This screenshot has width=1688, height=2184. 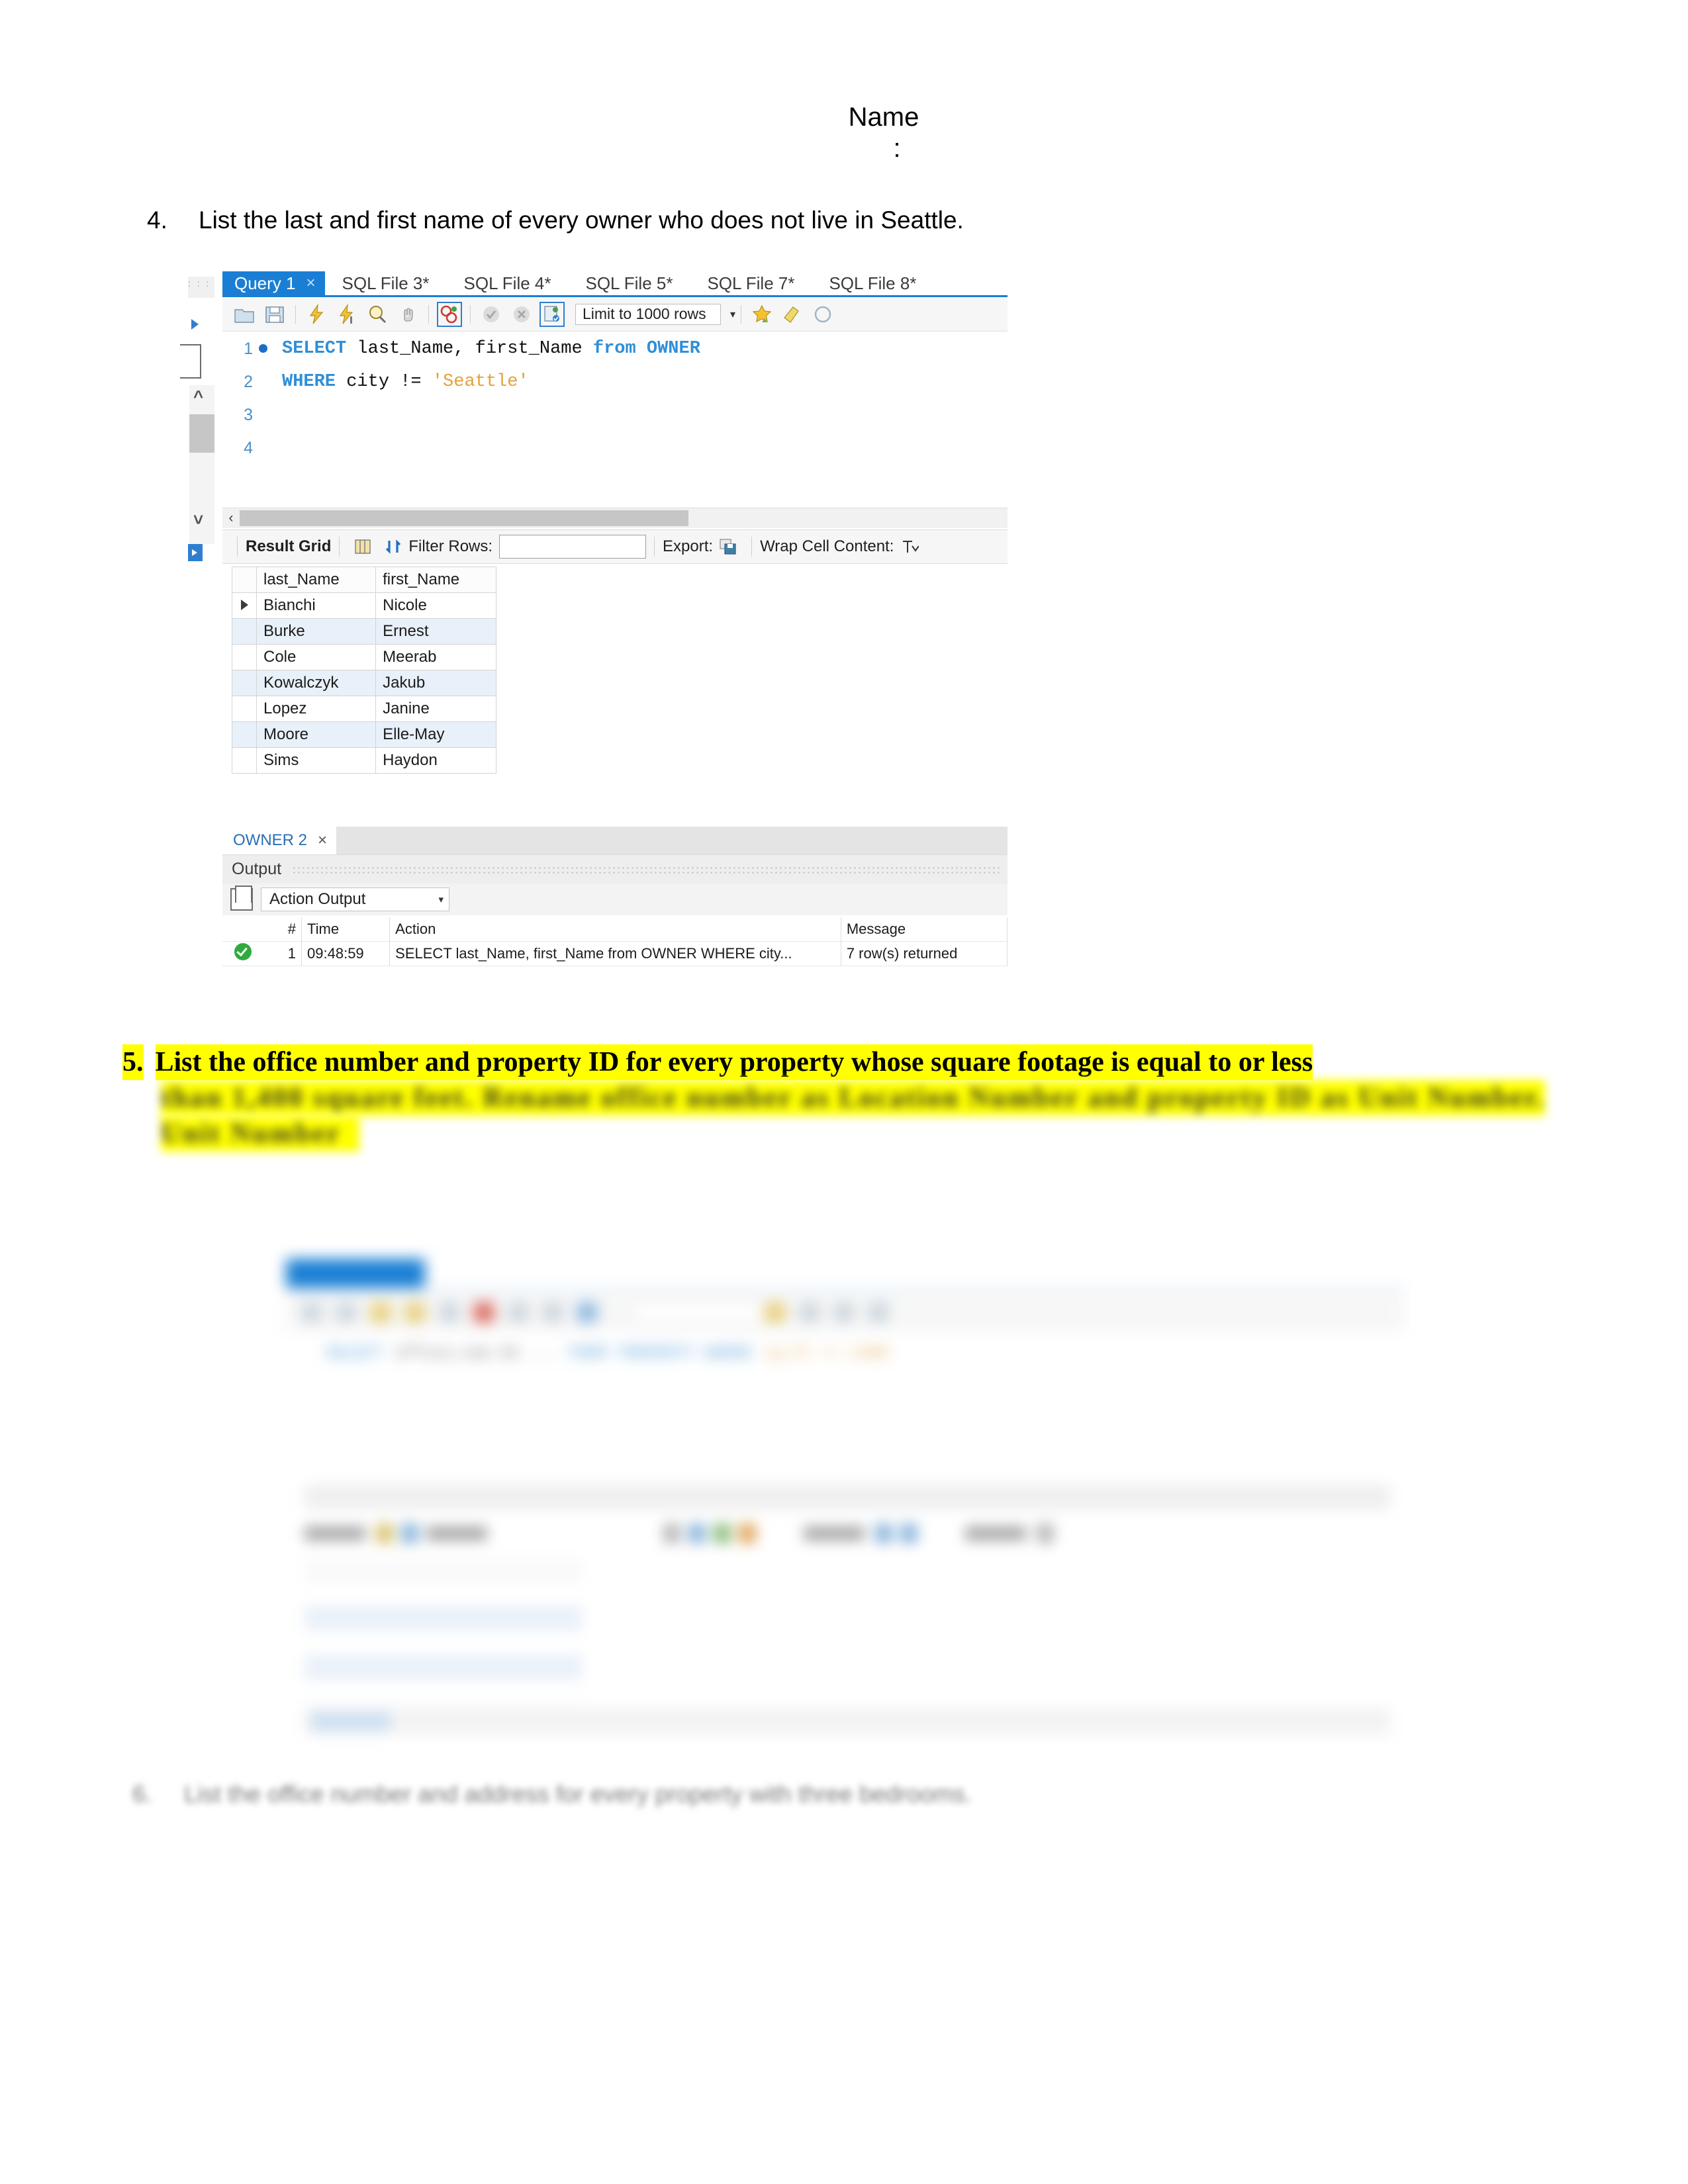 What do you see at coordinates (316, 657) in the screenshot?
I see `cell-last-name: Cole` at bounding box center [316, 657].